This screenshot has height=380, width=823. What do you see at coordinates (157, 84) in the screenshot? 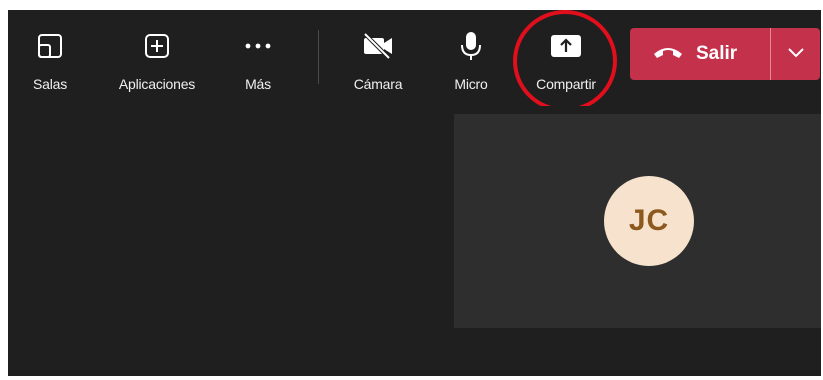
I see `aplicaciones-label: Aplicaciones` at bounding box center [157, 84].